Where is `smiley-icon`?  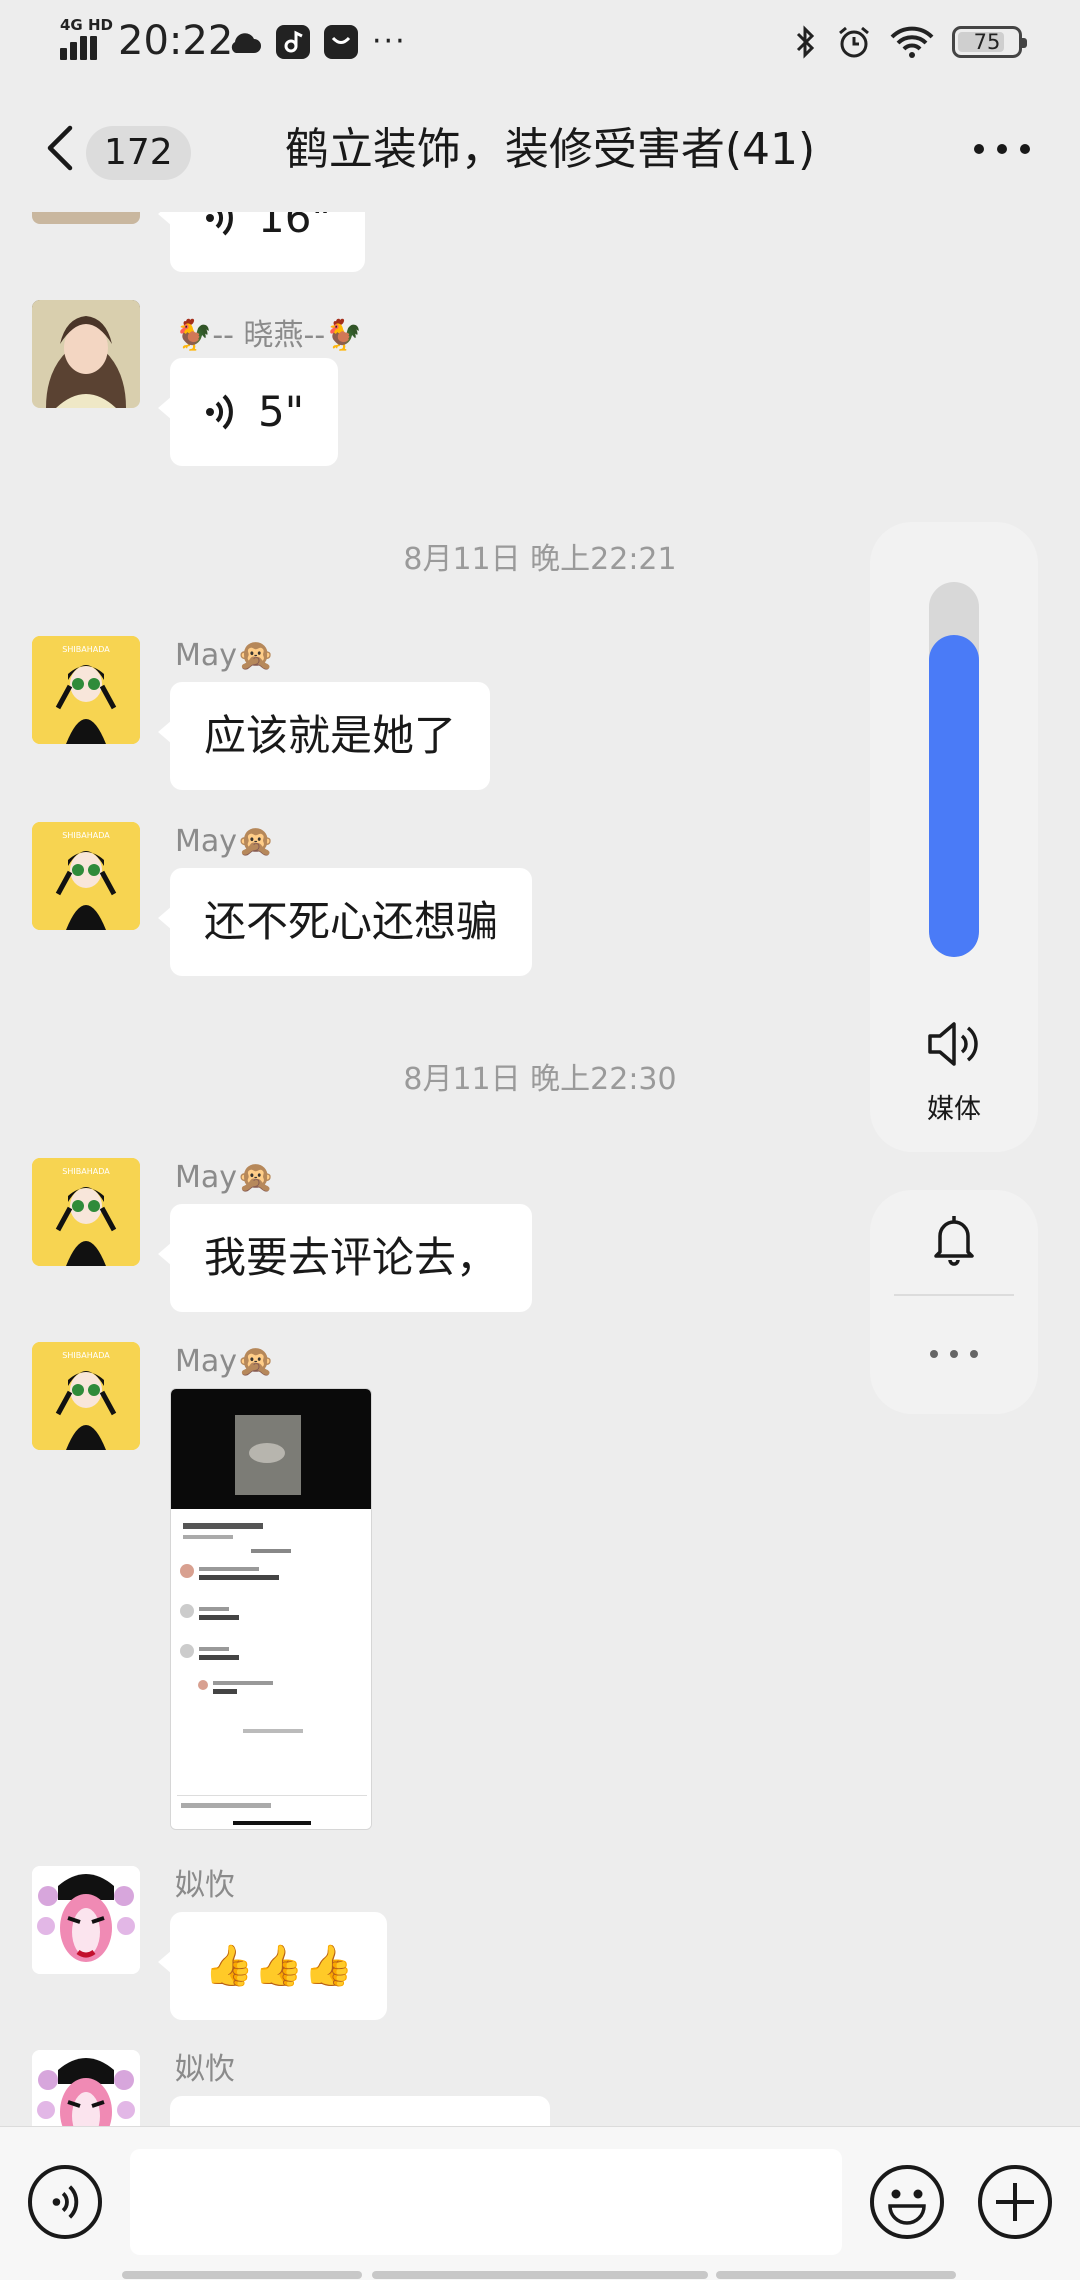 smiley-icon is located at coordinates (907, 2207).